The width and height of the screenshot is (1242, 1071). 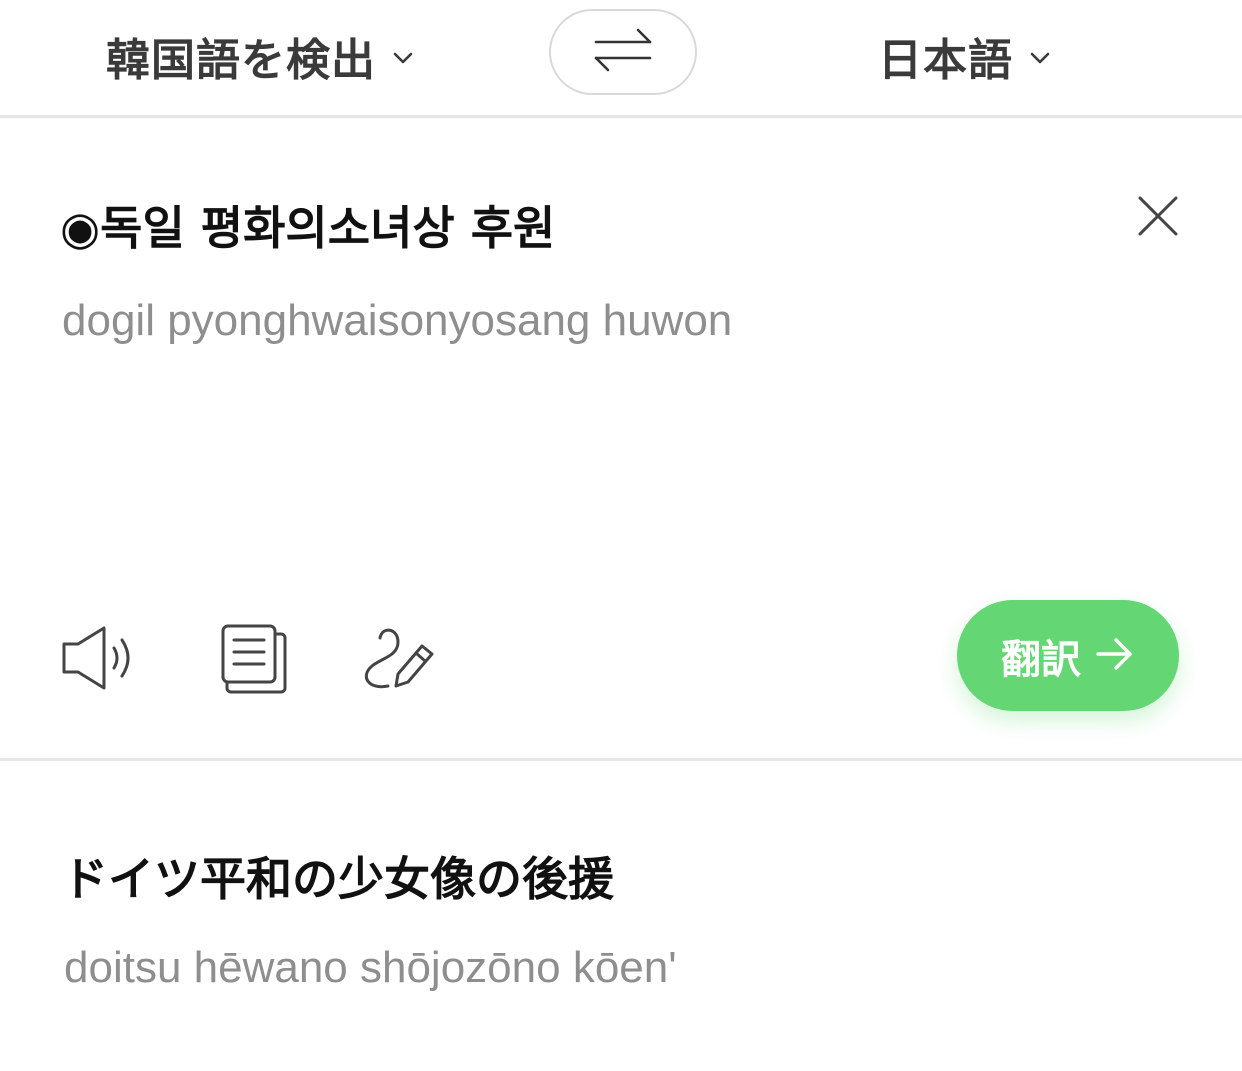 I want to click on handwriting-pen-icon, so click(x=398, y=664).